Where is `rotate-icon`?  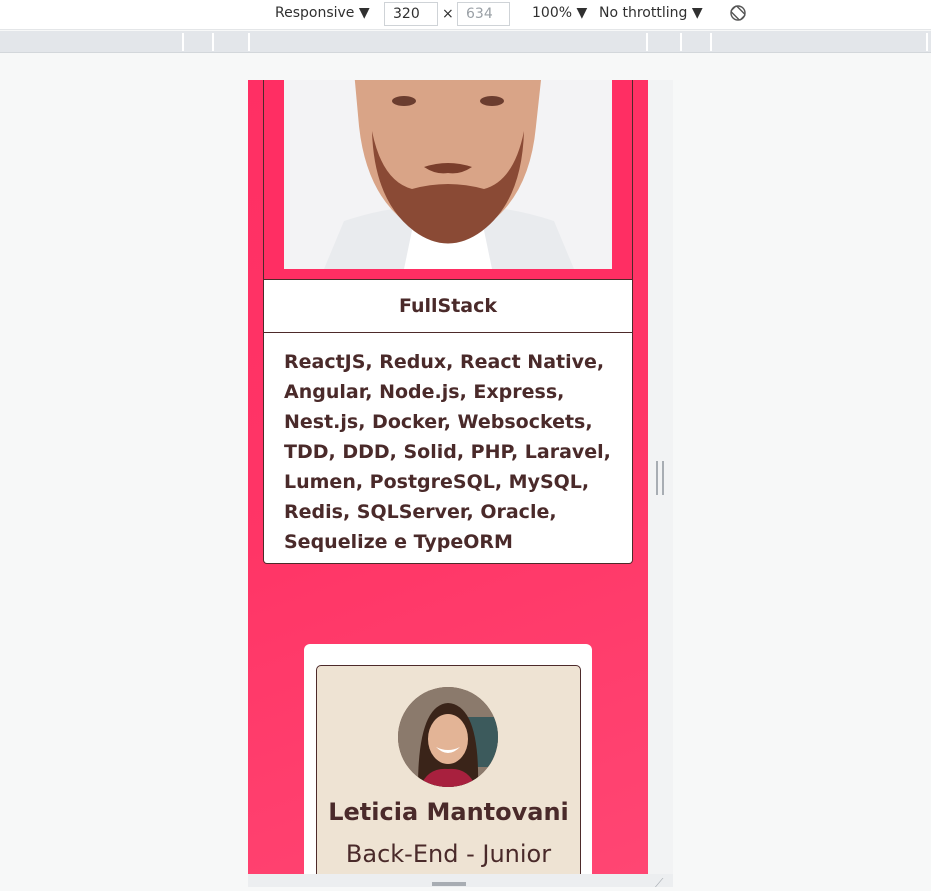 rotate-icon is located at coordinates (738, 15).